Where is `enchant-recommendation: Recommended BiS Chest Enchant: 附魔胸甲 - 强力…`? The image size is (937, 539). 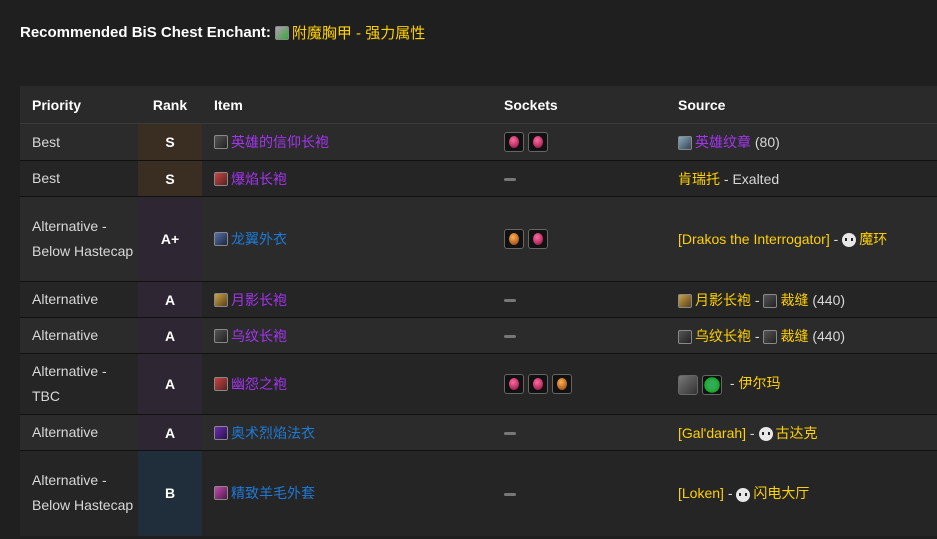 enchant-recommendation: Recommended BiS Chest Enchant: 附魔胸甲 - 强力… is located at coordinates (223, 32).